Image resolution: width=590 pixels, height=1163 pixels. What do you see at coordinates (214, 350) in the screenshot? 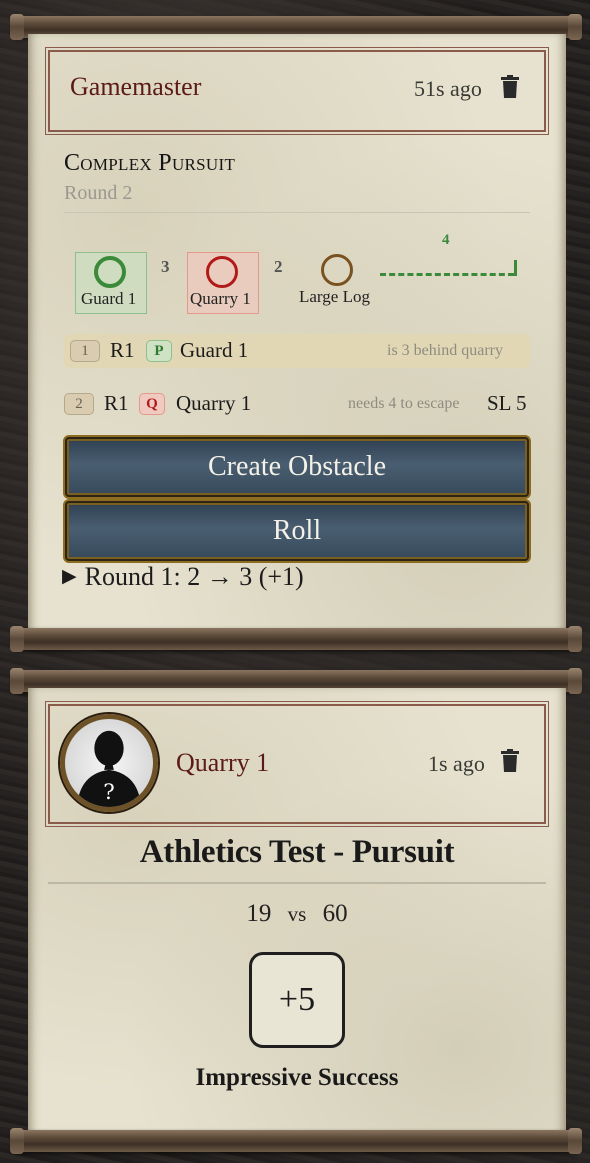
I see `row-name: Guard 1` at bounding box center [214, 350].